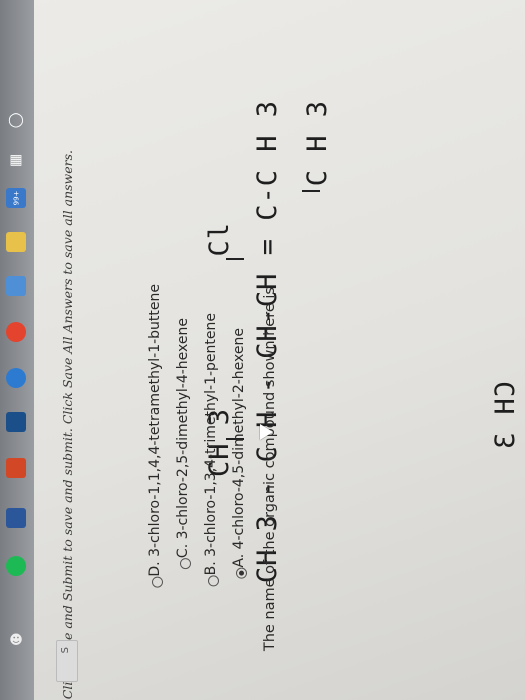 The height and width of the screenshot is (700, 525). Describe the element at coordinates (183, 438) in the screenshot. I see `option-c-label: C. 3-chloro-2,5-dimethyl-4-hexene` at that location.